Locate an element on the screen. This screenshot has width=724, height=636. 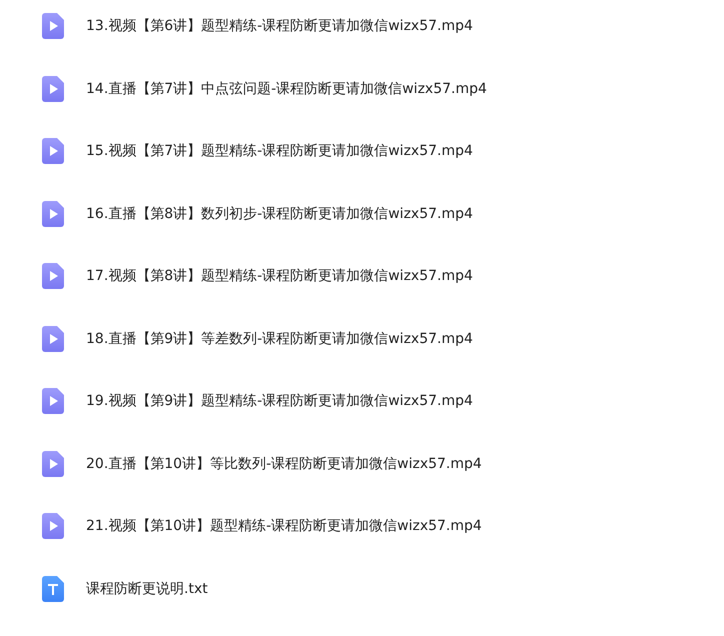
file-name: 17.视频【第8讲】题型精练-课程防断更请加微信wizx57.mp4 is located at coordinates (279, 276).